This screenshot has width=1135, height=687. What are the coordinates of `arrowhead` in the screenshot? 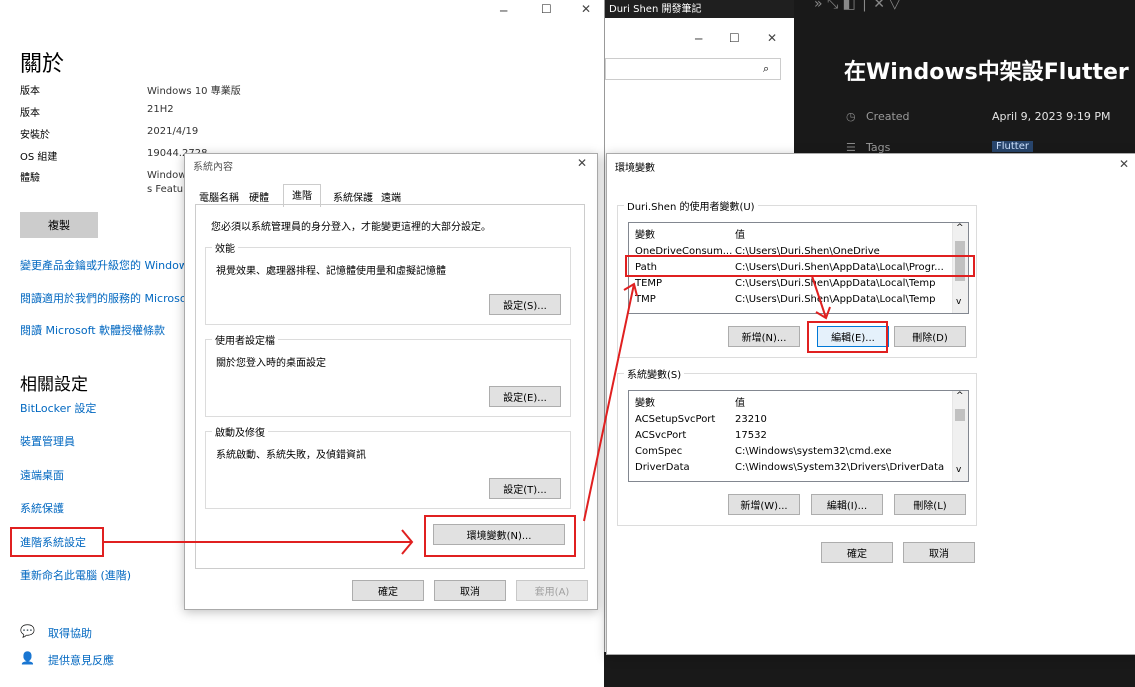 It's located at (630, 289).